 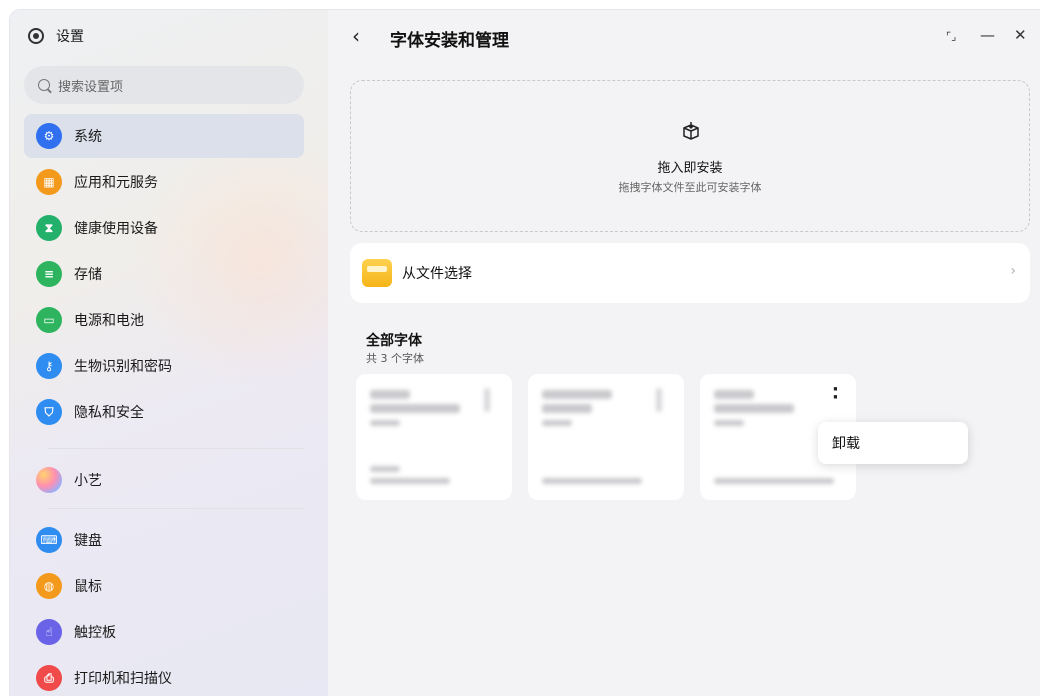 What do you see at coordinates (164, 586) in the screenshot?
I see `sidebar-item-mouse: ◍ 鼠标` at bounding box center [164, 586].